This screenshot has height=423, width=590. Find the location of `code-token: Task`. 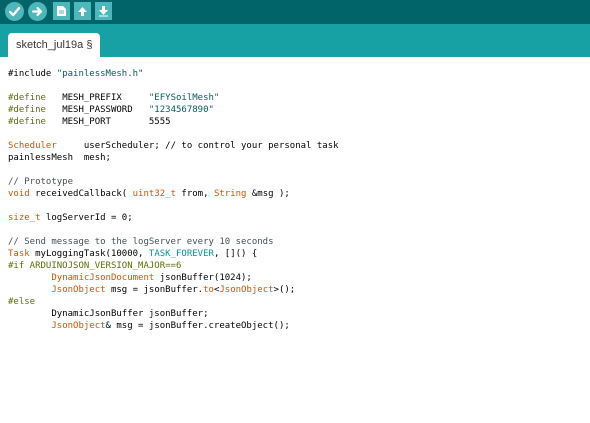

code-token: Task is located at coordinates (19, 254).